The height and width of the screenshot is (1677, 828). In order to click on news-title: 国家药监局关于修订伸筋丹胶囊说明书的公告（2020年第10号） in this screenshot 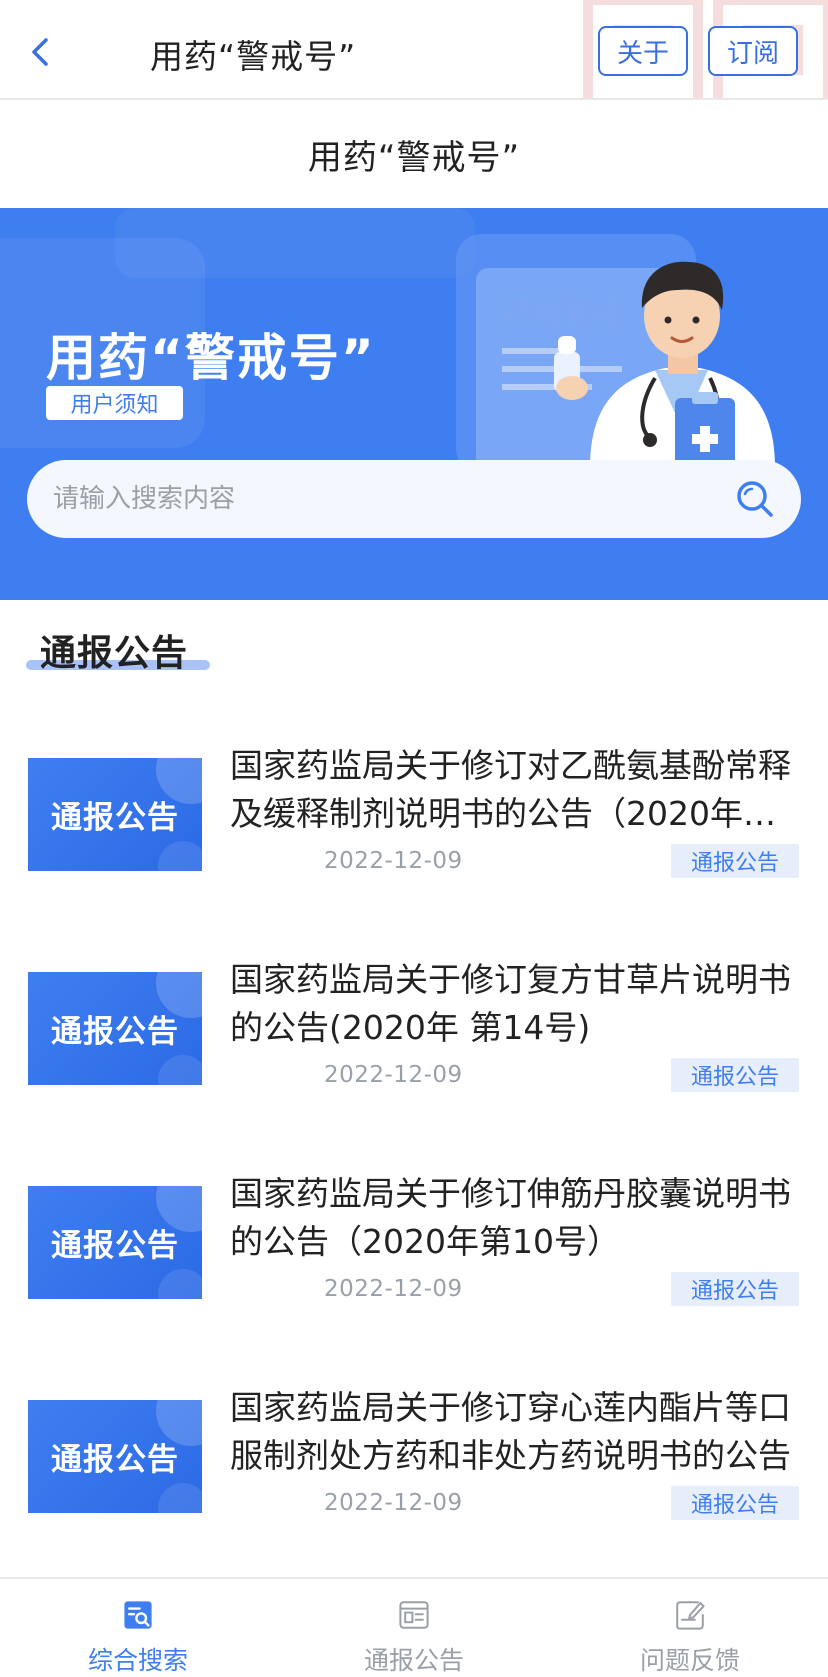, I will do `click(510, 1217)`.